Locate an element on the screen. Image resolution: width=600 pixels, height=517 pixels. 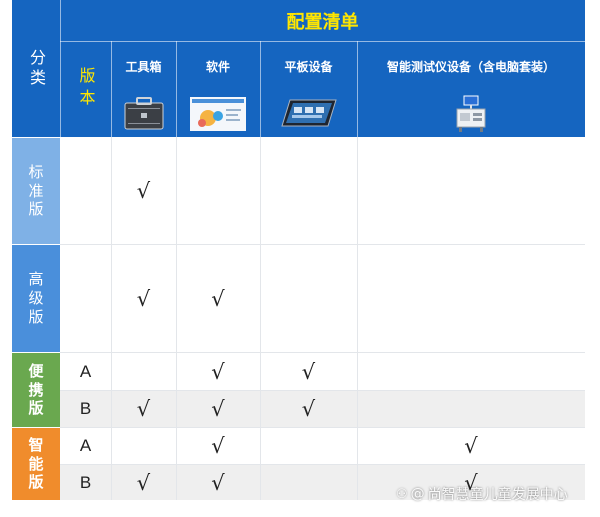
check-portable-b-tablet: √ is located at coordinates (308, 409).